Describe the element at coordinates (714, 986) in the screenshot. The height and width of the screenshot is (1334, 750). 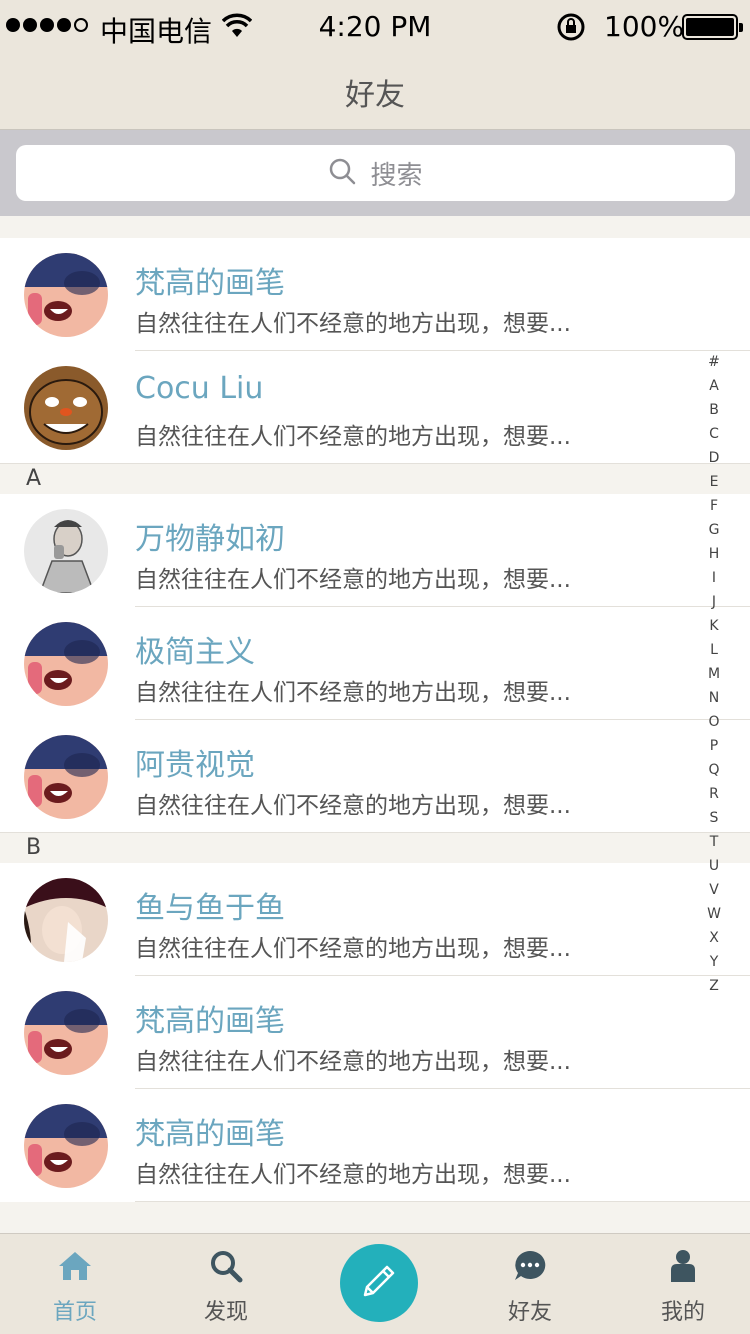
I see `index-letter: Z` at that location.